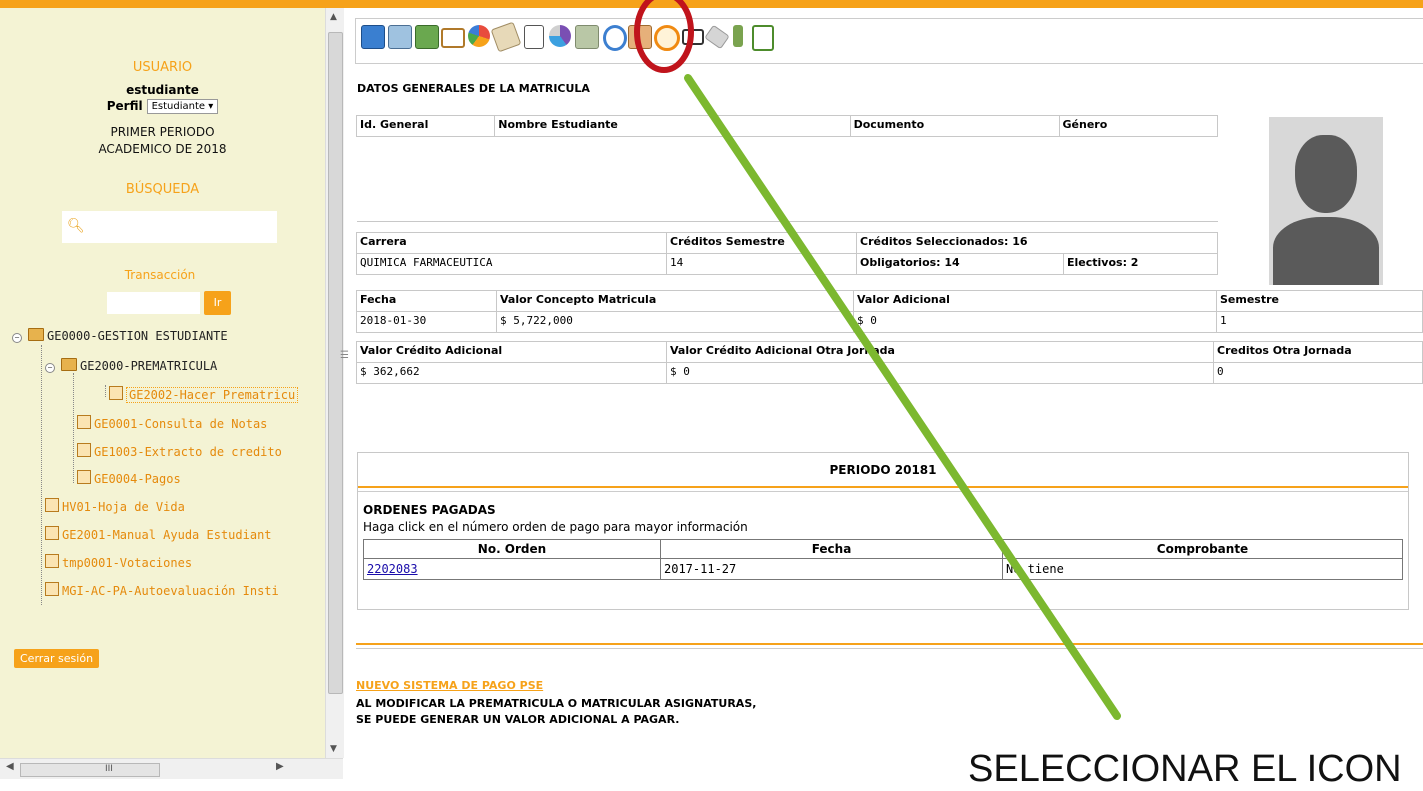  What do you see at coordinates (831, 569) in the screenshot?
I see `orden-fecha: 2017-11-27` at bounding box center [831, 569].